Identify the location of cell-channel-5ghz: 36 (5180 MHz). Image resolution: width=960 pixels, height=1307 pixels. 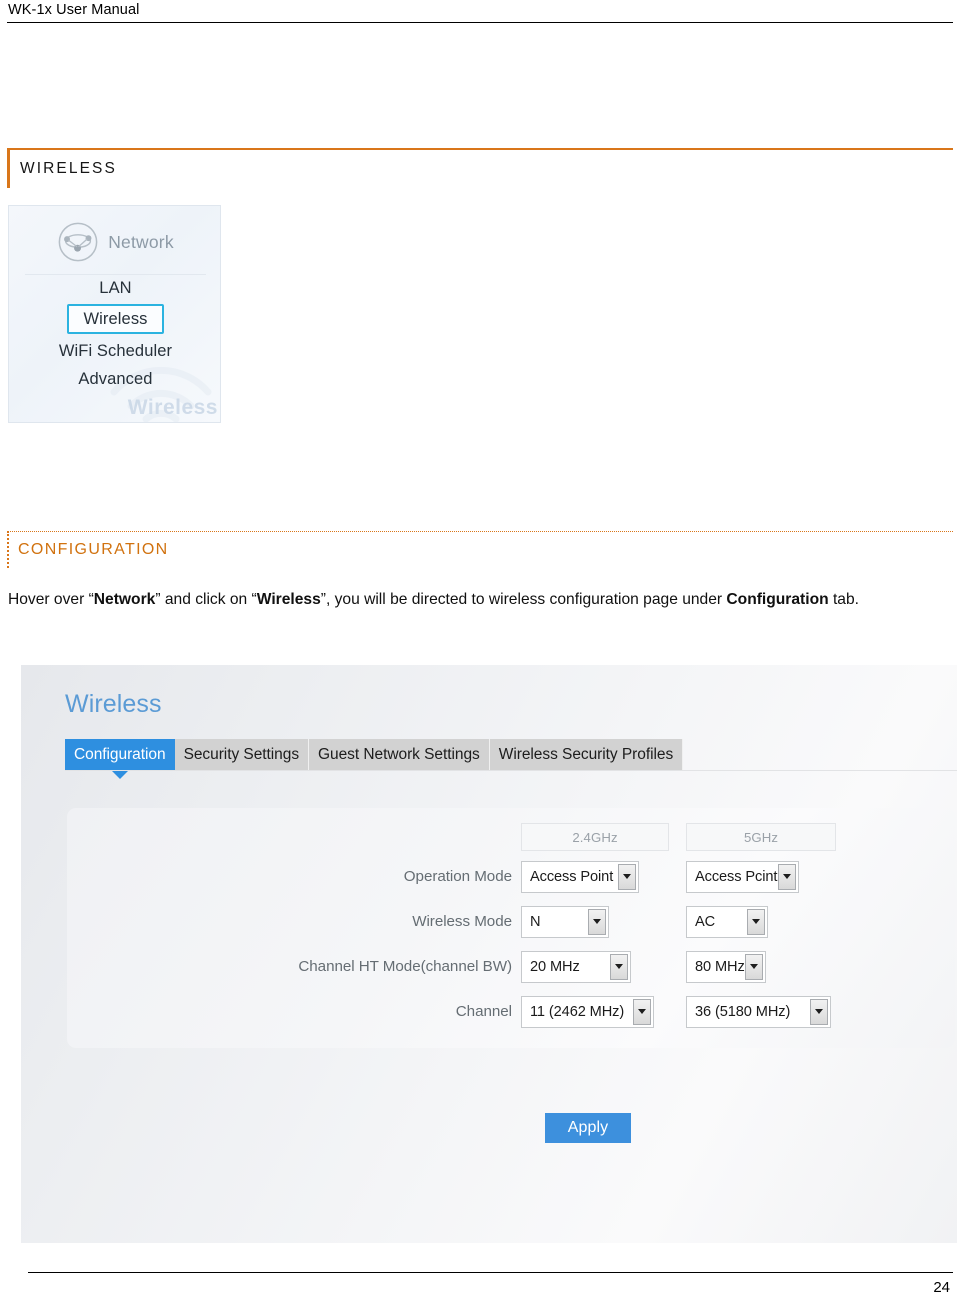
(771, 1011).